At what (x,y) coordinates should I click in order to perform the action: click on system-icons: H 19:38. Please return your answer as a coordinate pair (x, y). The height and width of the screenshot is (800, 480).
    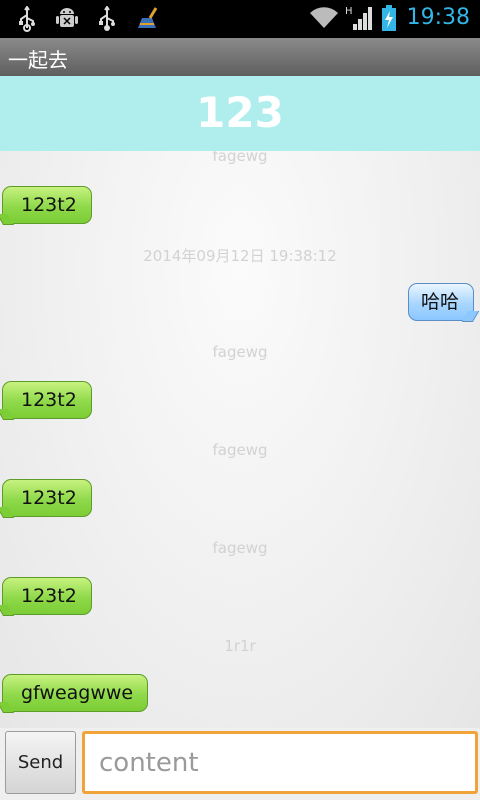
    Looking at the image, I should click on (389, 17).